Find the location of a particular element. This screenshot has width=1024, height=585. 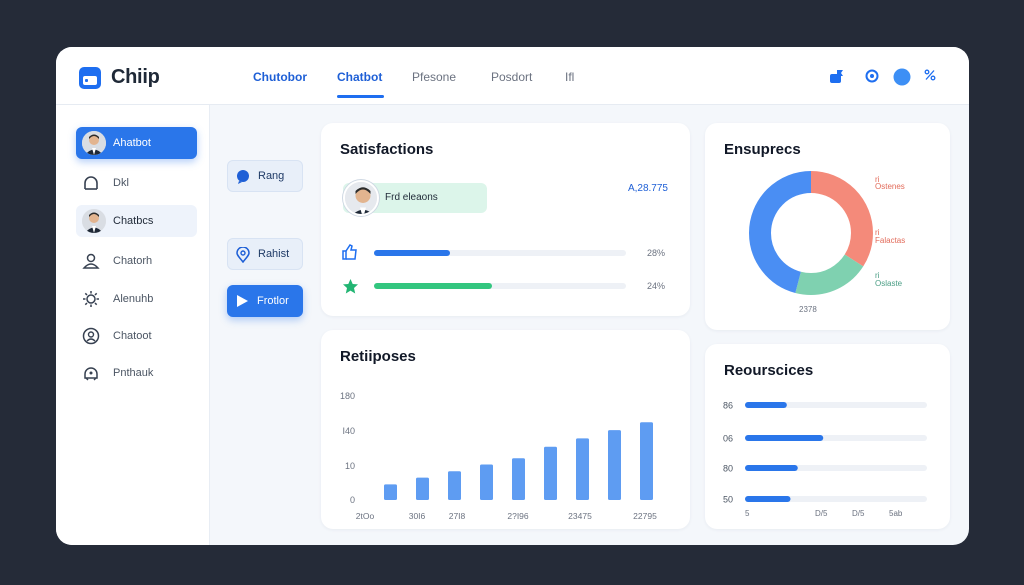

gear-icon is located at coordinates (91, 299).